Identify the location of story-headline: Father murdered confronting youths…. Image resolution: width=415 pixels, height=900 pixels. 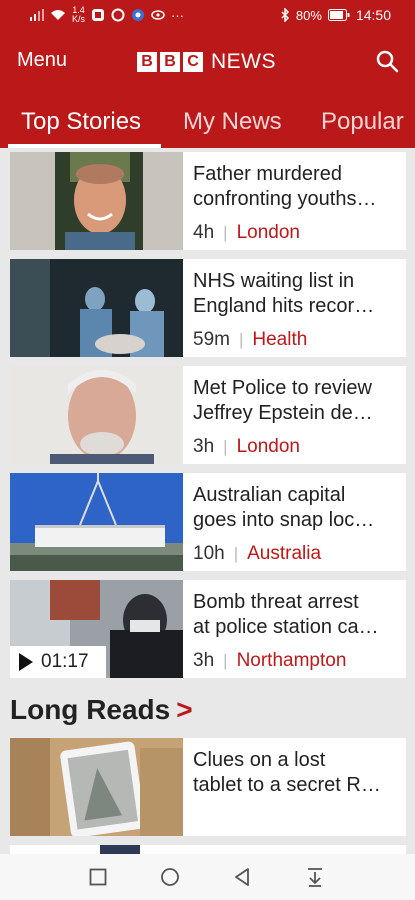
(285, 186).